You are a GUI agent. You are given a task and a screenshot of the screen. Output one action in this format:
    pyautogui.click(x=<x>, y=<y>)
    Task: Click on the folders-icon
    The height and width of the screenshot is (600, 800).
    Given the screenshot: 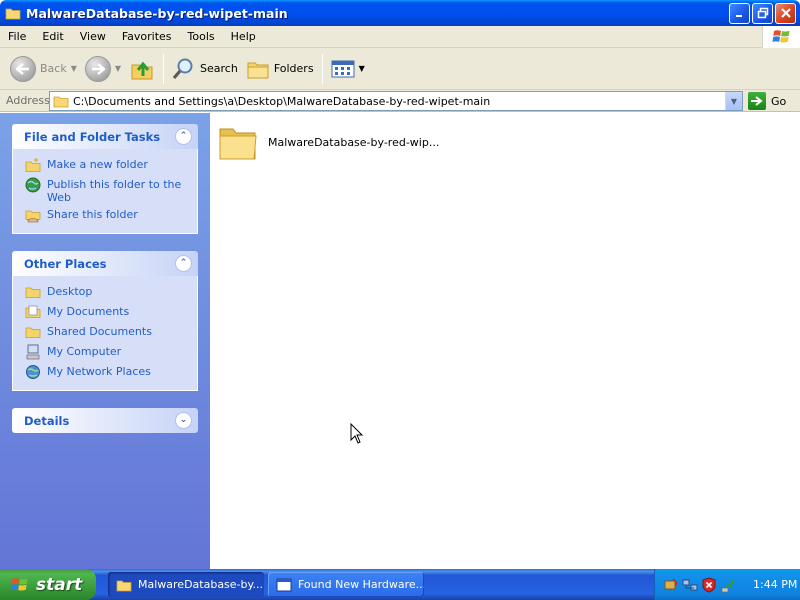 What is the action you would take?
    pyautogui.click(x=258, y=70)
    